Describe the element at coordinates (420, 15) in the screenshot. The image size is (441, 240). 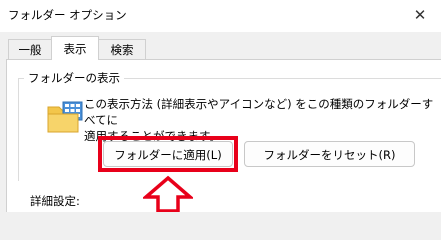
I see `close-icon: ✕` at that location.